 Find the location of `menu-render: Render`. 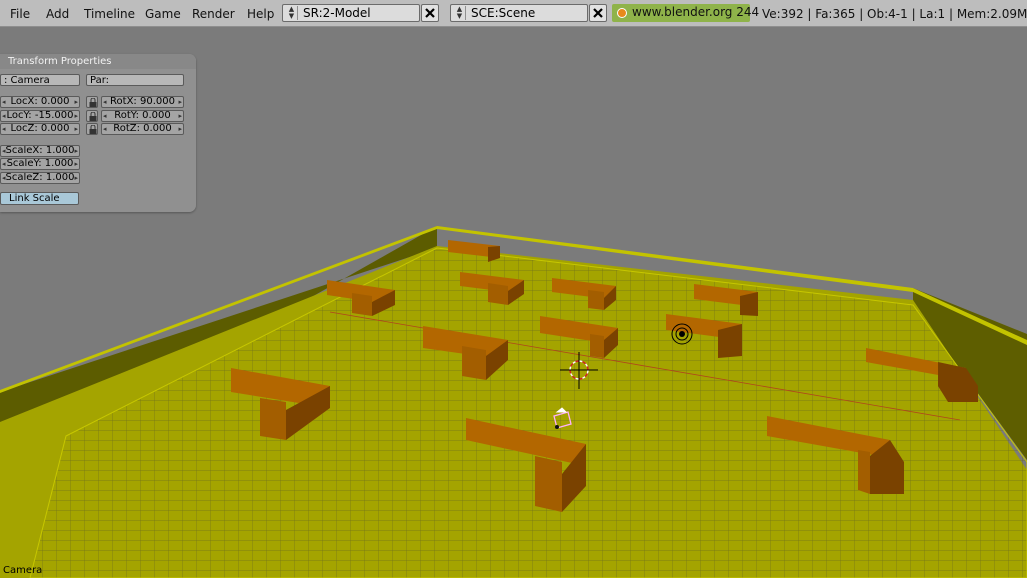

menu-render: Render is located at coordinates (213, 14).